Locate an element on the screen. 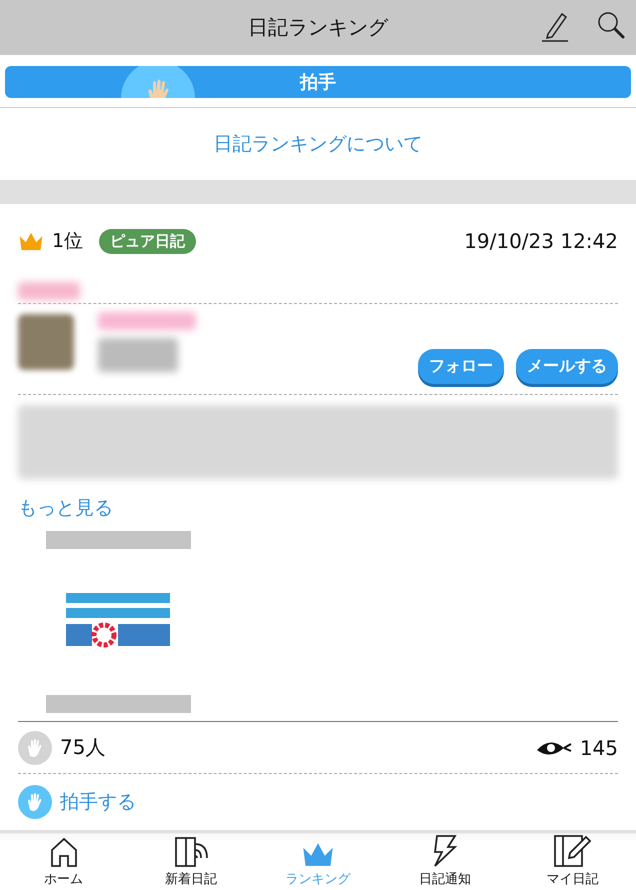 The width and height of the screenshot is (636, 890). pencil-icon is located at coordinates (555, 26).